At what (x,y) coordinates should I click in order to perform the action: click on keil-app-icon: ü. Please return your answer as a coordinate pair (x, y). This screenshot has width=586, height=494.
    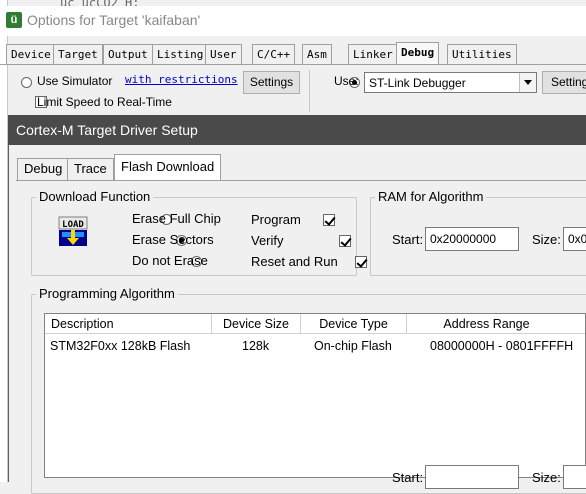
    Looking at the image, I should click on (14, 20).